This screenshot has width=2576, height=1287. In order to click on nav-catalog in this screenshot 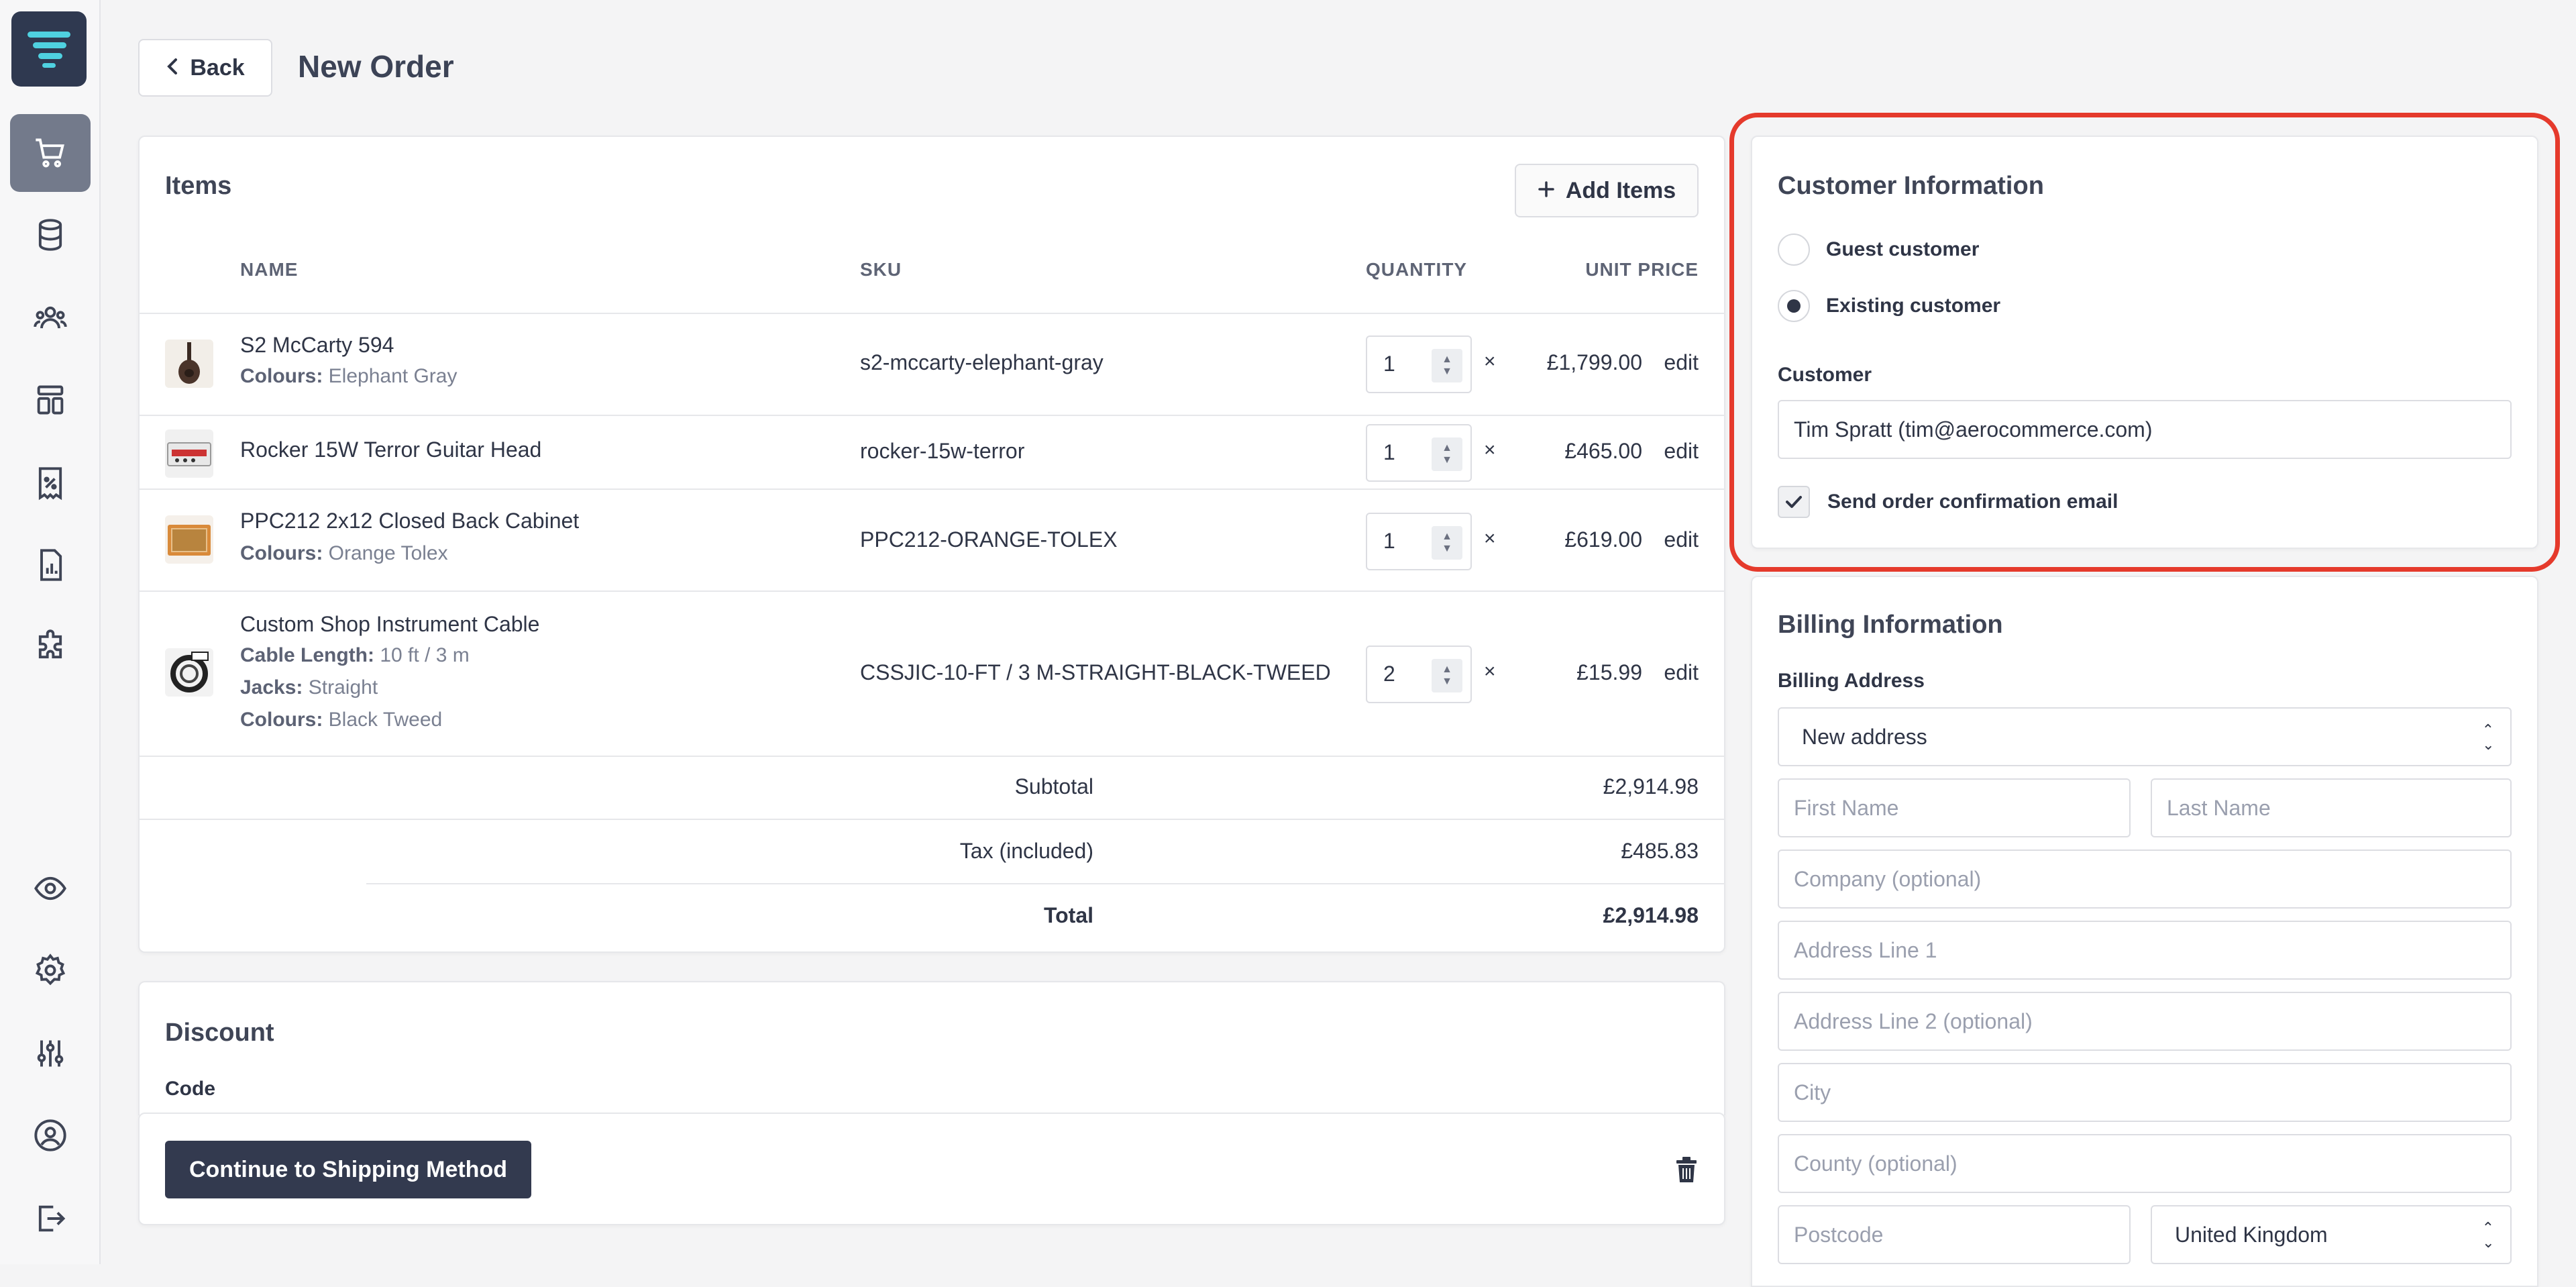, I will do `click(50, 235)`.